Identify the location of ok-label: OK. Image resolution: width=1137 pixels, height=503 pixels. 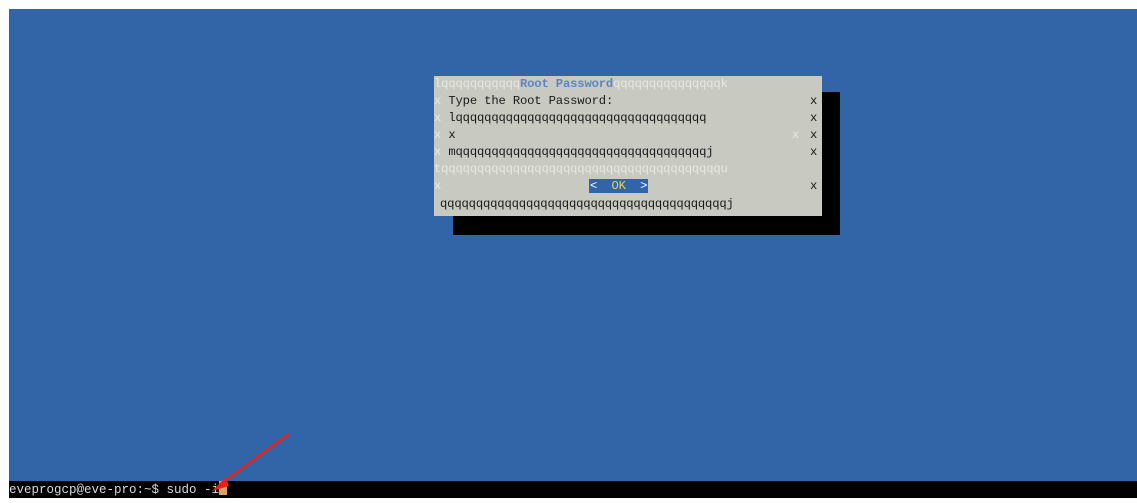
(618, 186).